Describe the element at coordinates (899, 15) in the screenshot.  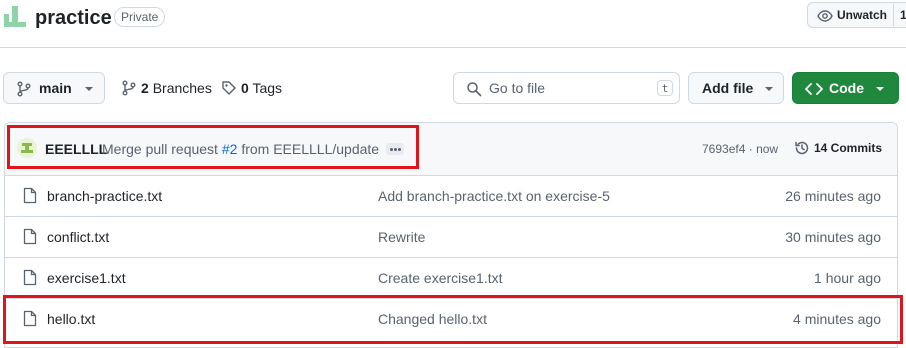
I see `watch-count: 1` at that location.